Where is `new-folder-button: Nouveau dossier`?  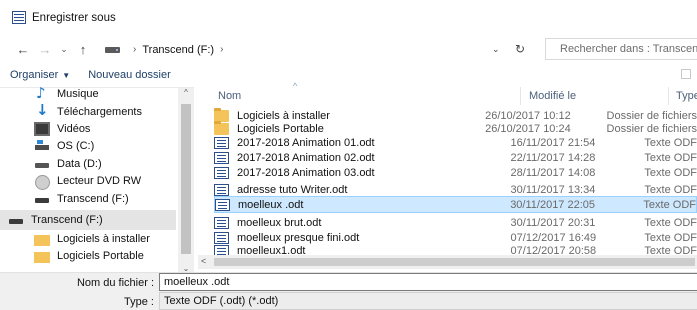
new-folder-button: Nouveau dossier is located at coordinates (129, 75).